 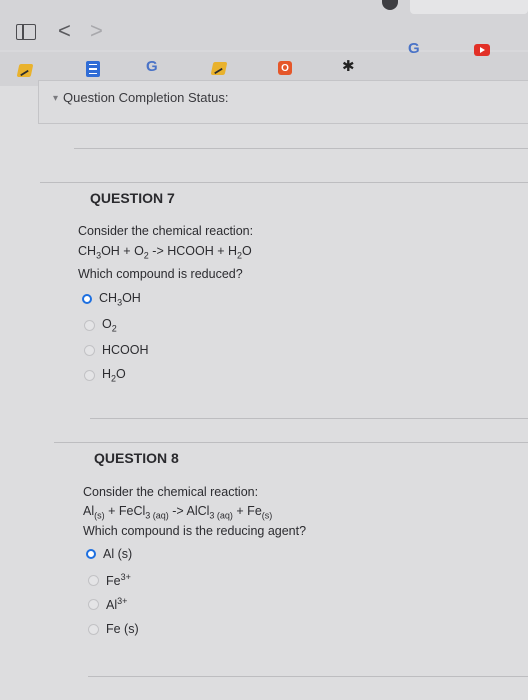 What do you see at coordinates (160, 274) in the screenshot?
I see `question-7-question: Which compound is reduced?` at bounding box center [160, 274].